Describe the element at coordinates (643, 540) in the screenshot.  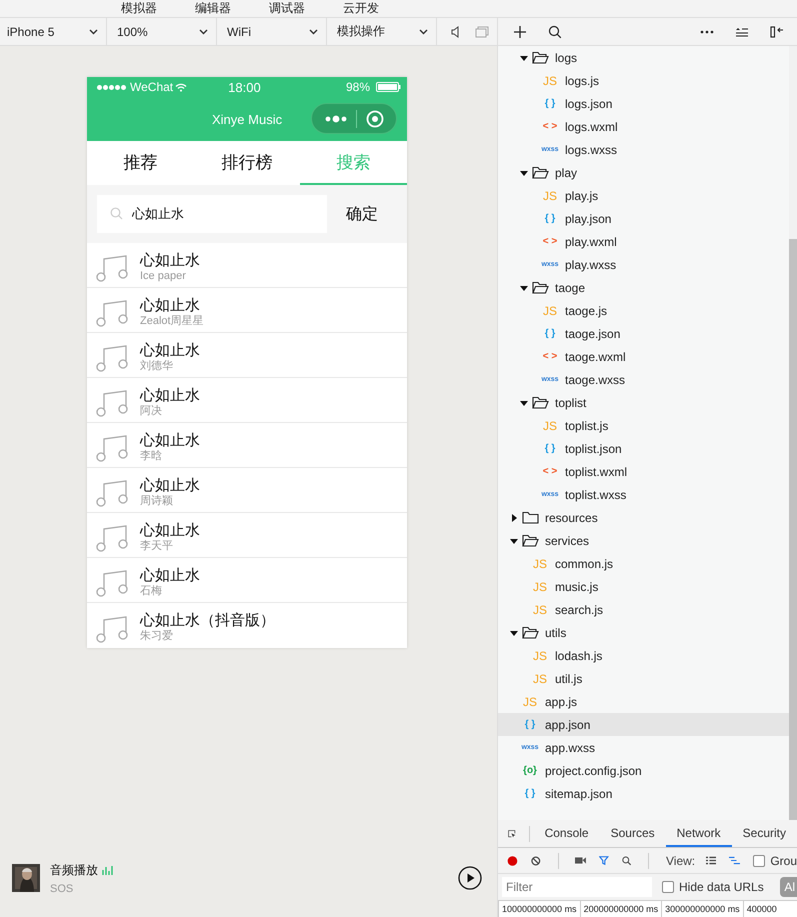
I see `file-tree-item: services` at that location.